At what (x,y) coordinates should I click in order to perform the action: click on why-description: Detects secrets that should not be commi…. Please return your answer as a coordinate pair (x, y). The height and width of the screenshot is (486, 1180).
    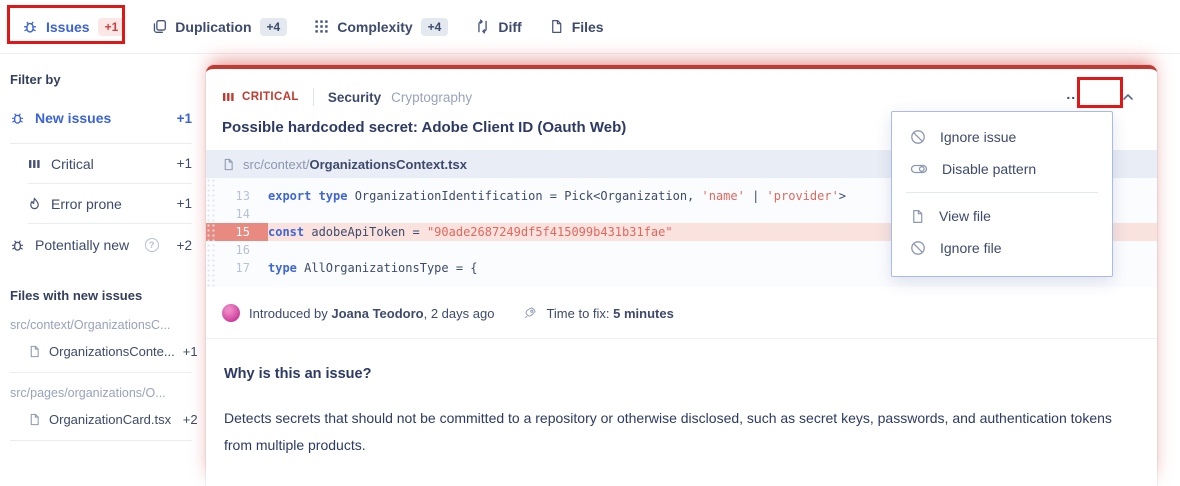
    Looking at the image, I should click on (668, 431).